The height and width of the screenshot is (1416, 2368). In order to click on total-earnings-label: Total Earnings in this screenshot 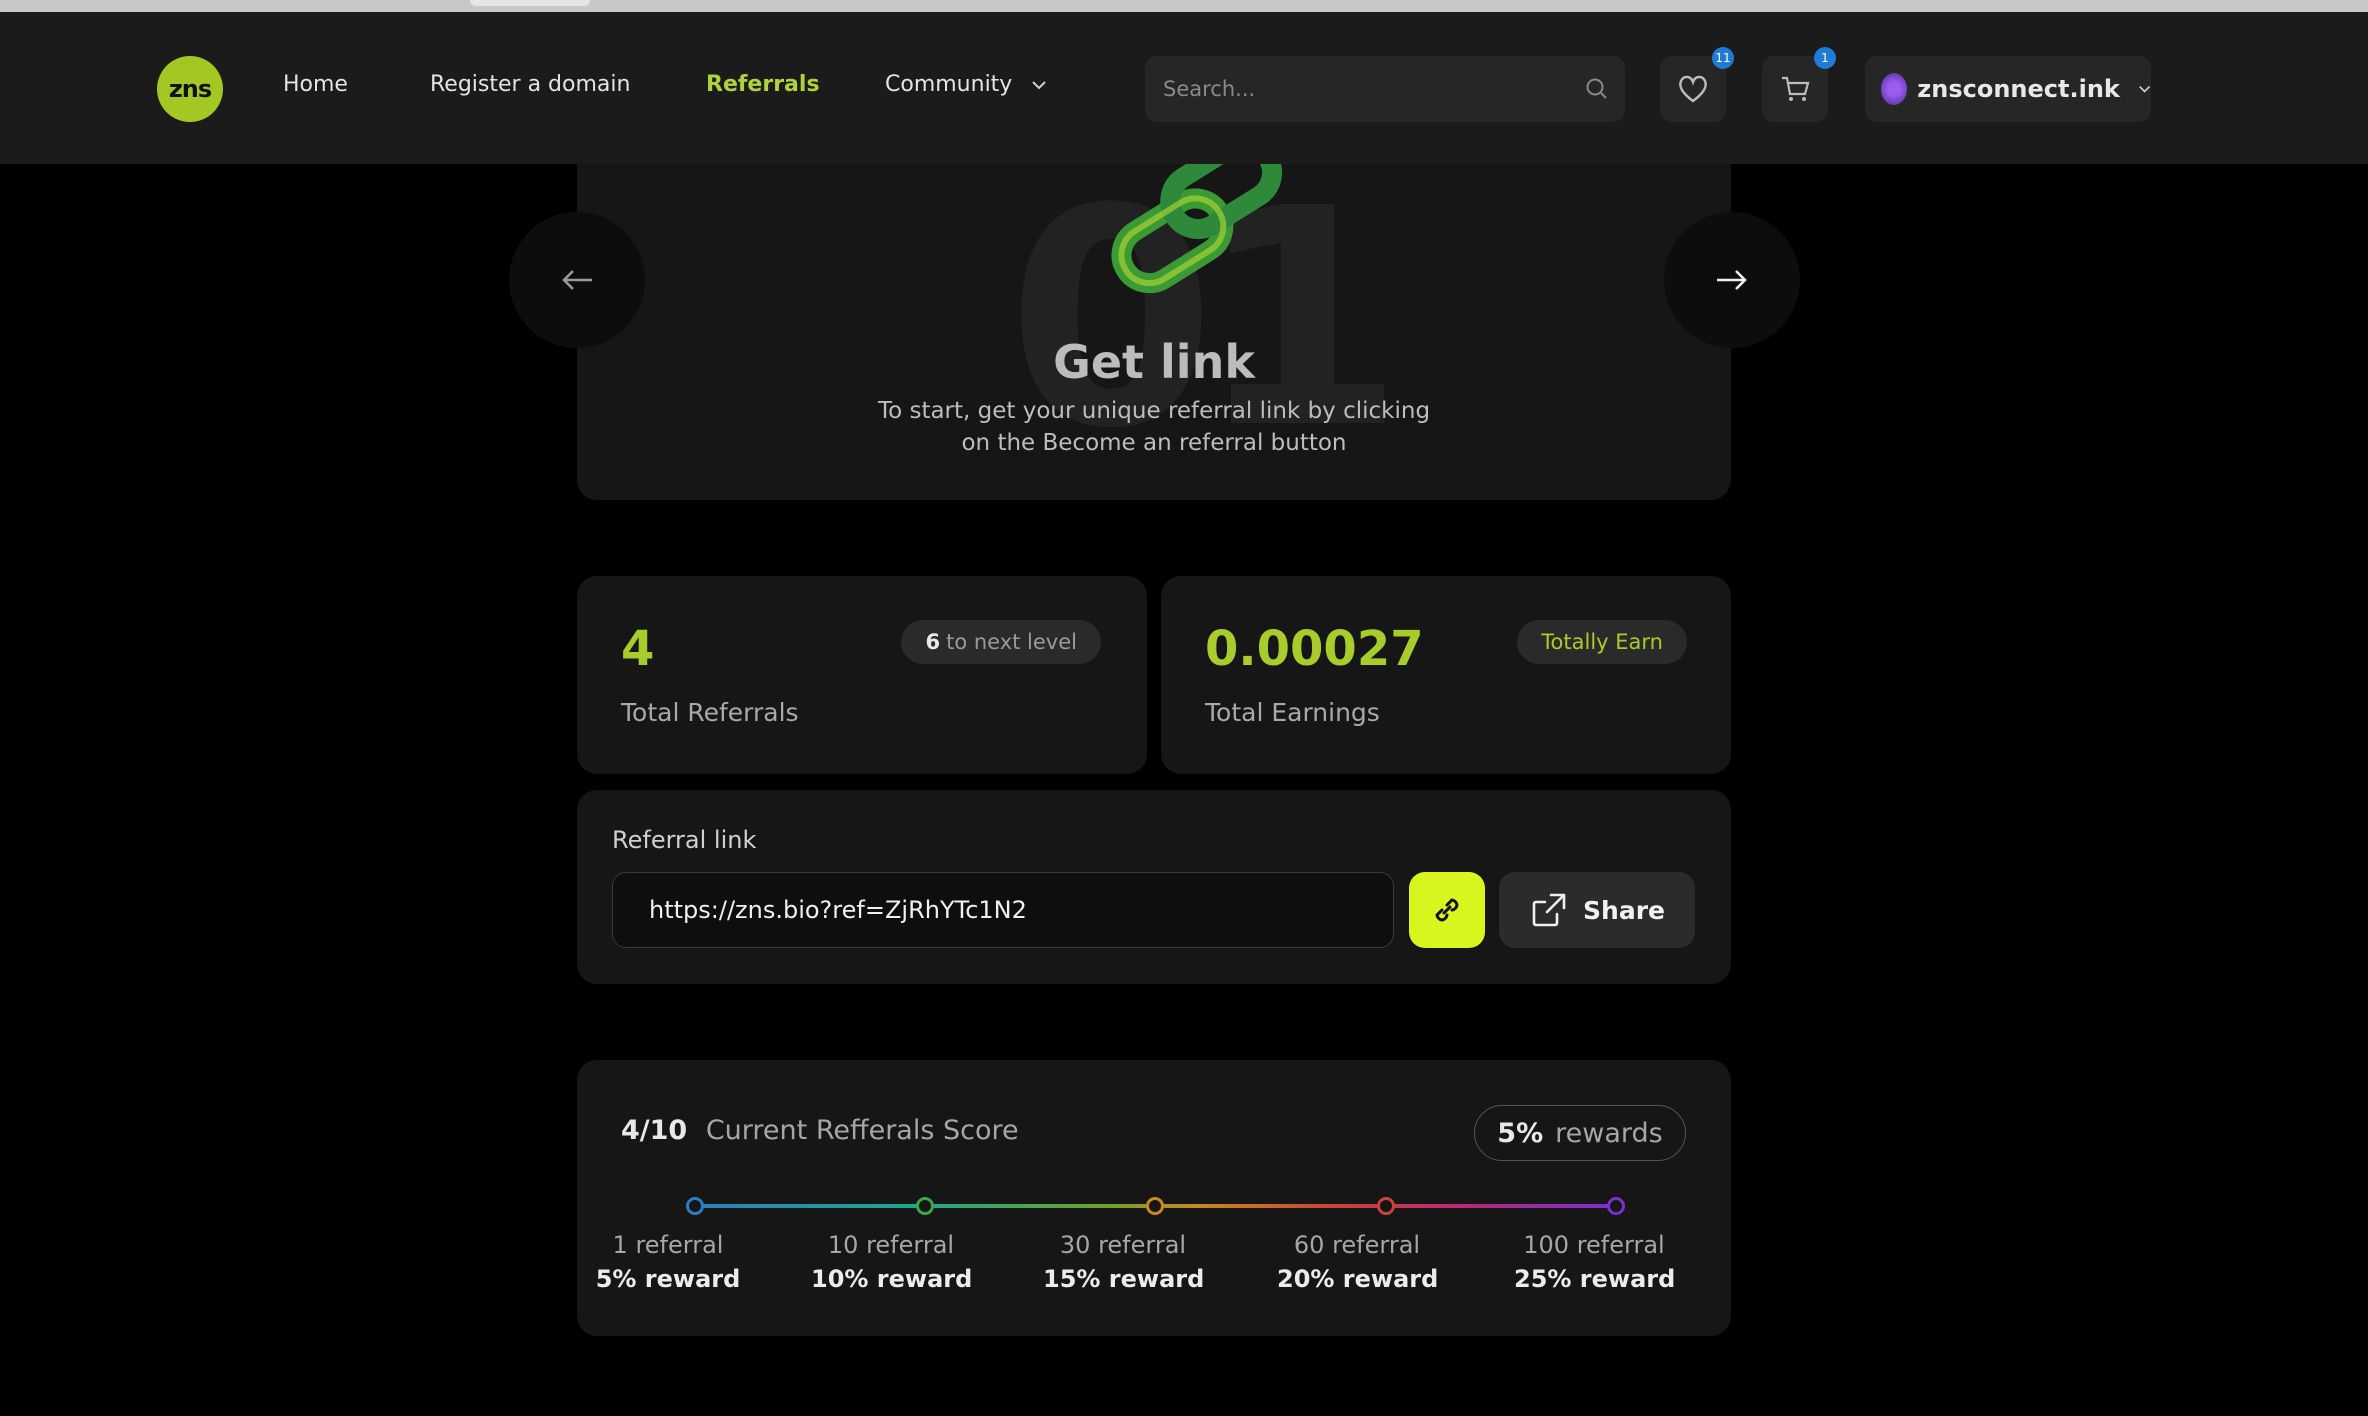, I will do `click(1292, 712)`.